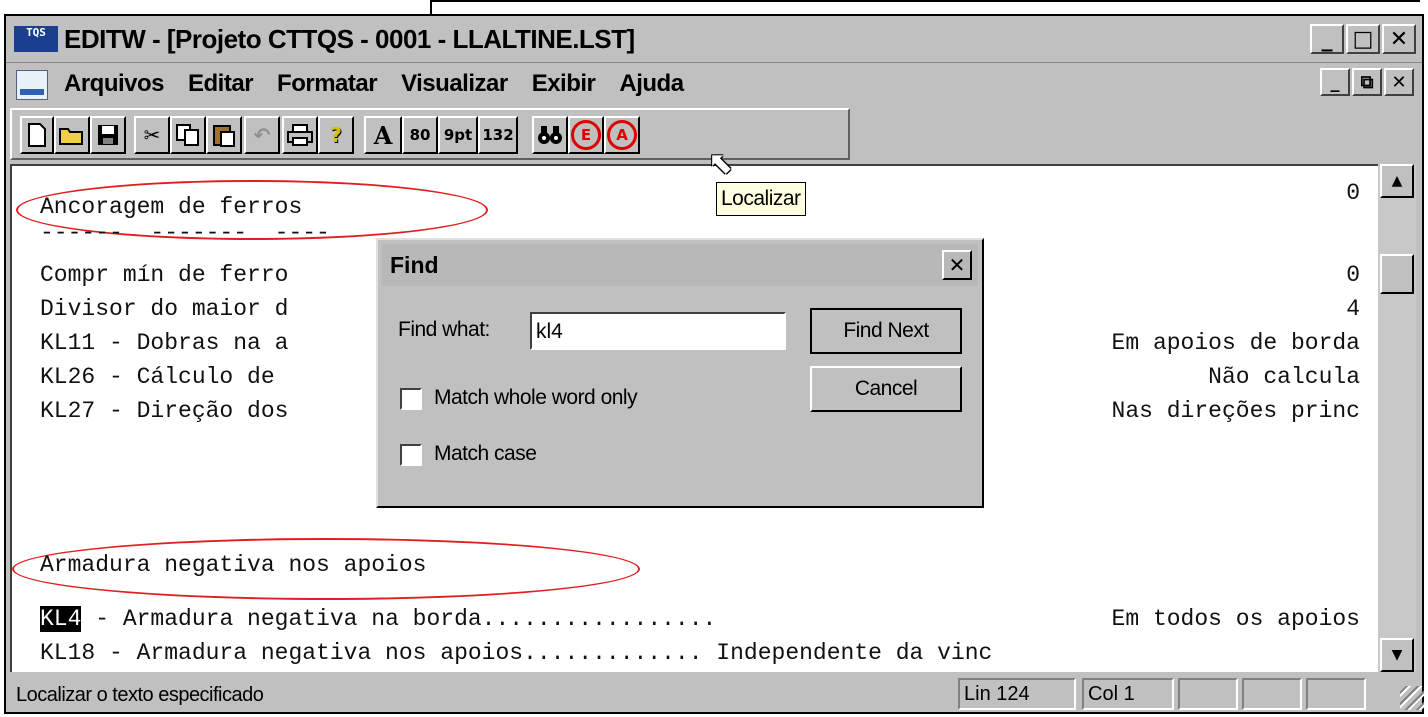 The height and width of the screenshot is (717, 1428). Describe the element at coordinates (185, 233) in the screenshot. I see `heading-underline: ------ ------- ----` at that location.